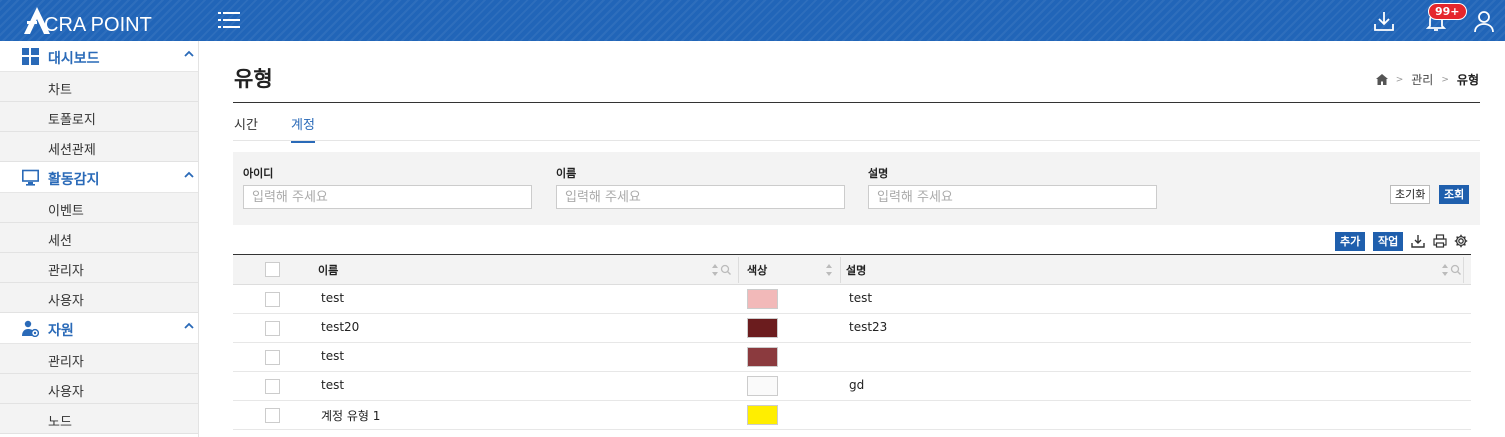 The width and height of the screenshot is (1505, 437). What do you see at coordinates (272, 269) in the screenshot?
I see `select-all-checkbox` at bounding box center [272, 269].